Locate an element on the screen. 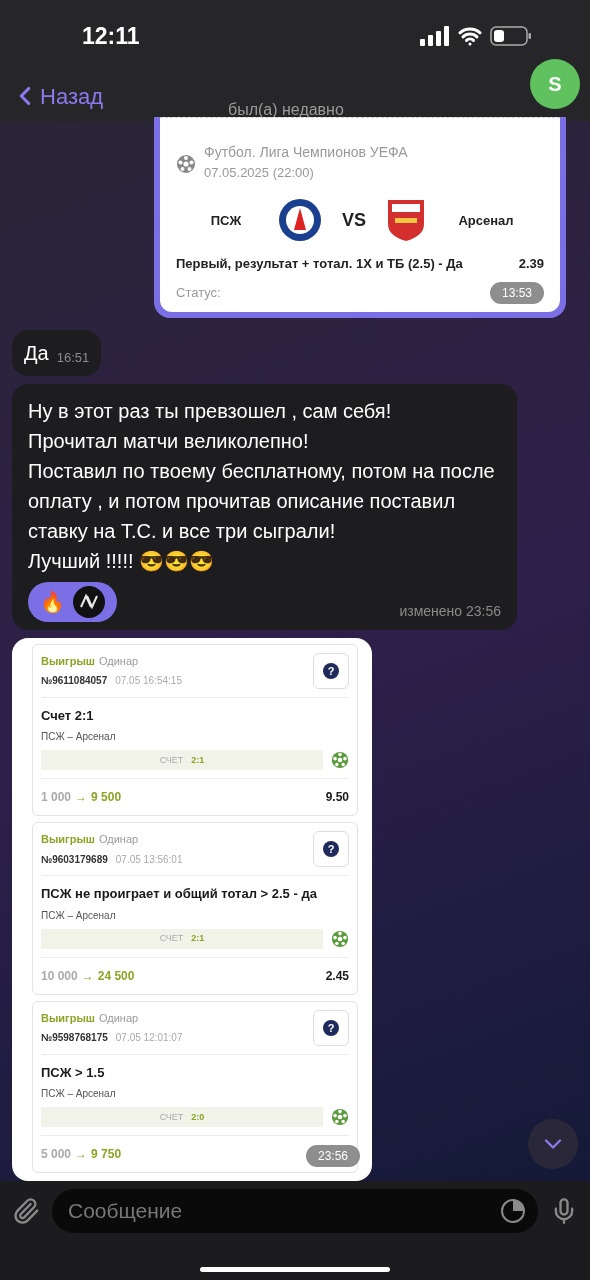  clock: 12:11 is located at coordinates (111, 36).